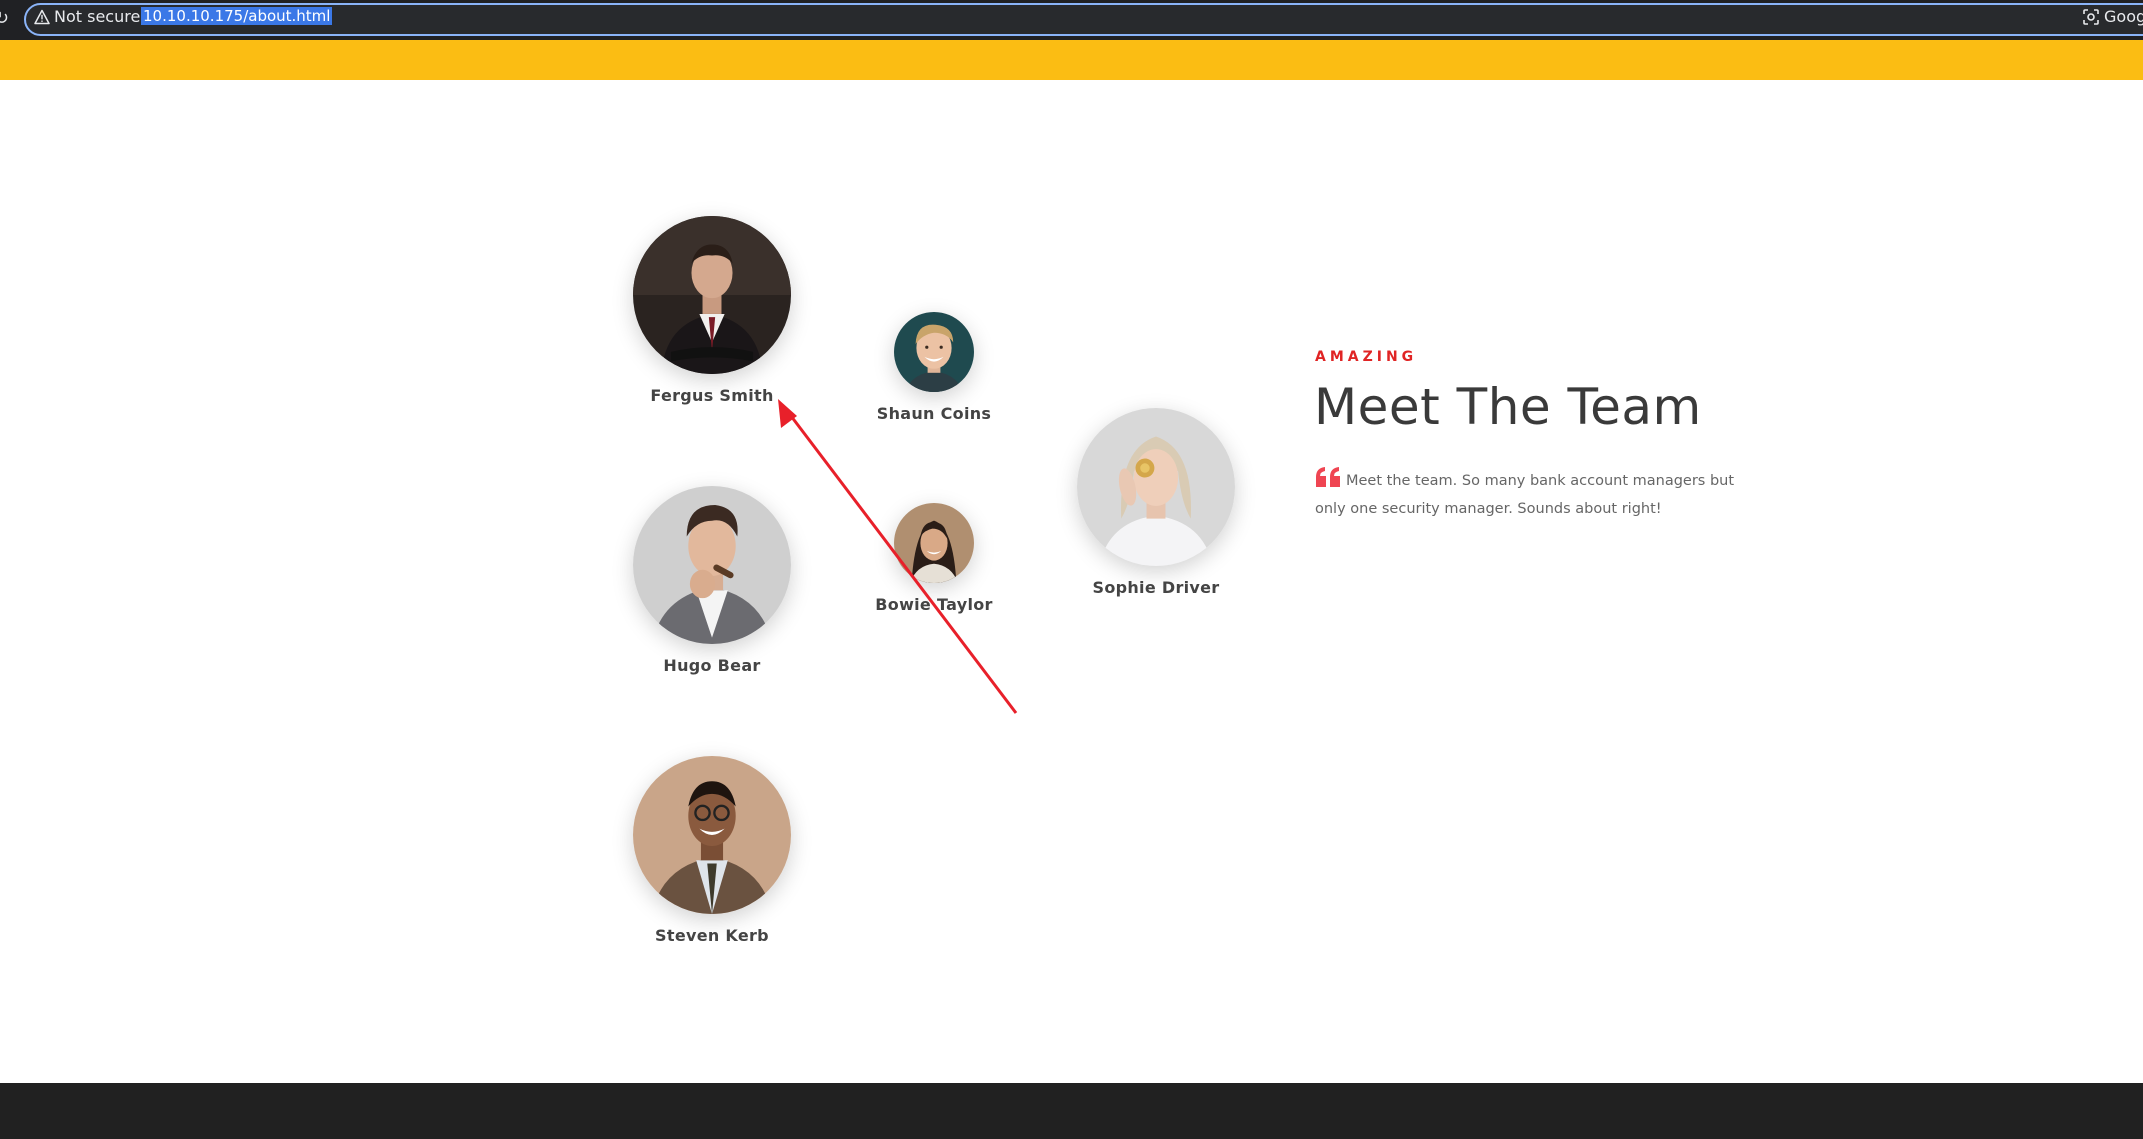 This screenshot has height=1139, width=2143. I want to click on team-member-bowie-taylor: Bowie Taylor, so click(934, 558).